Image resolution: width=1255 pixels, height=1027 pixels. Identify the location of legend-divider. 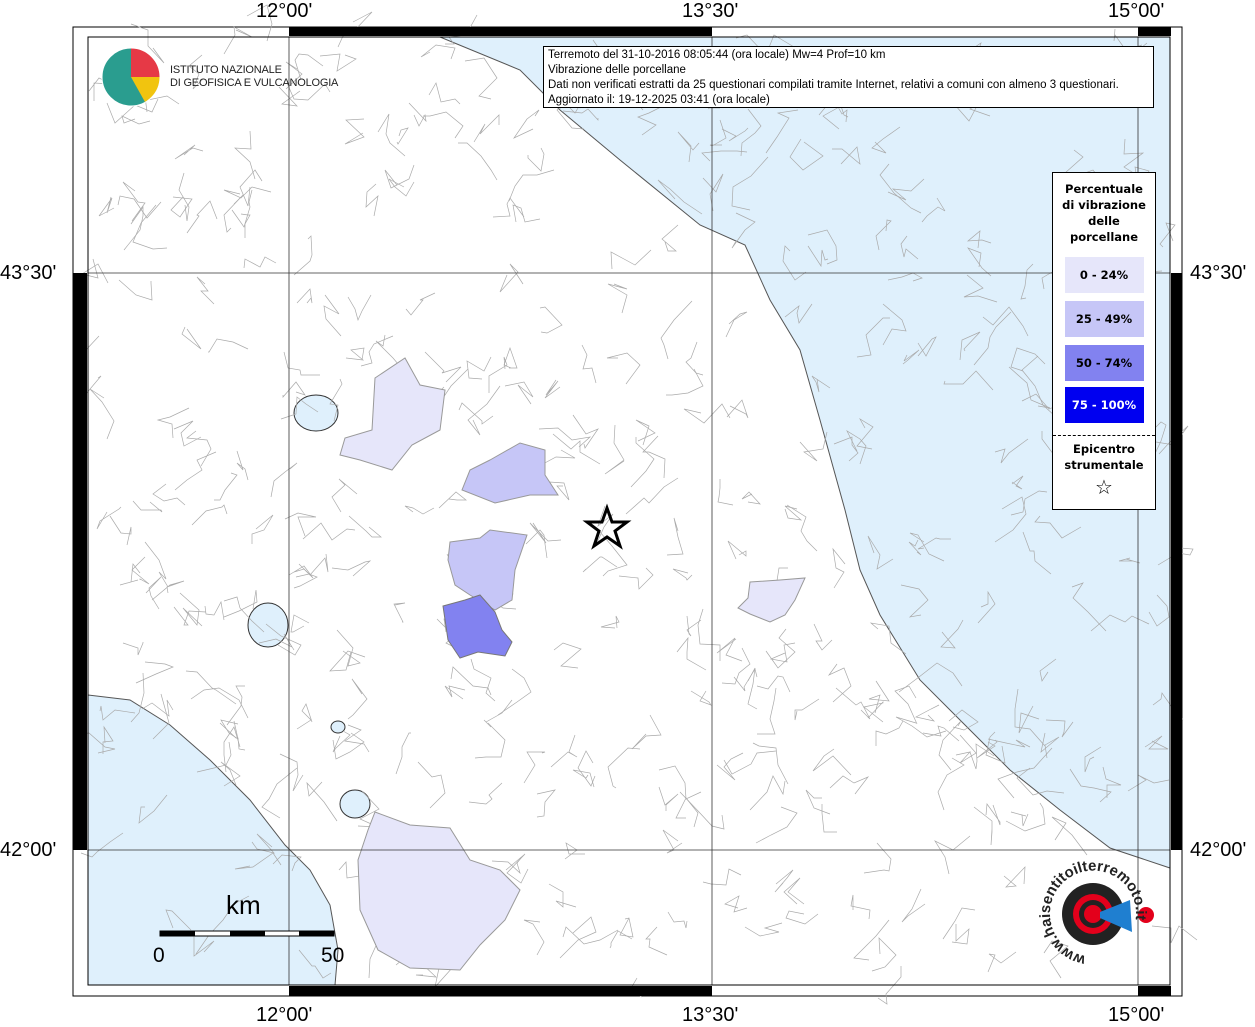
(1104, 435).